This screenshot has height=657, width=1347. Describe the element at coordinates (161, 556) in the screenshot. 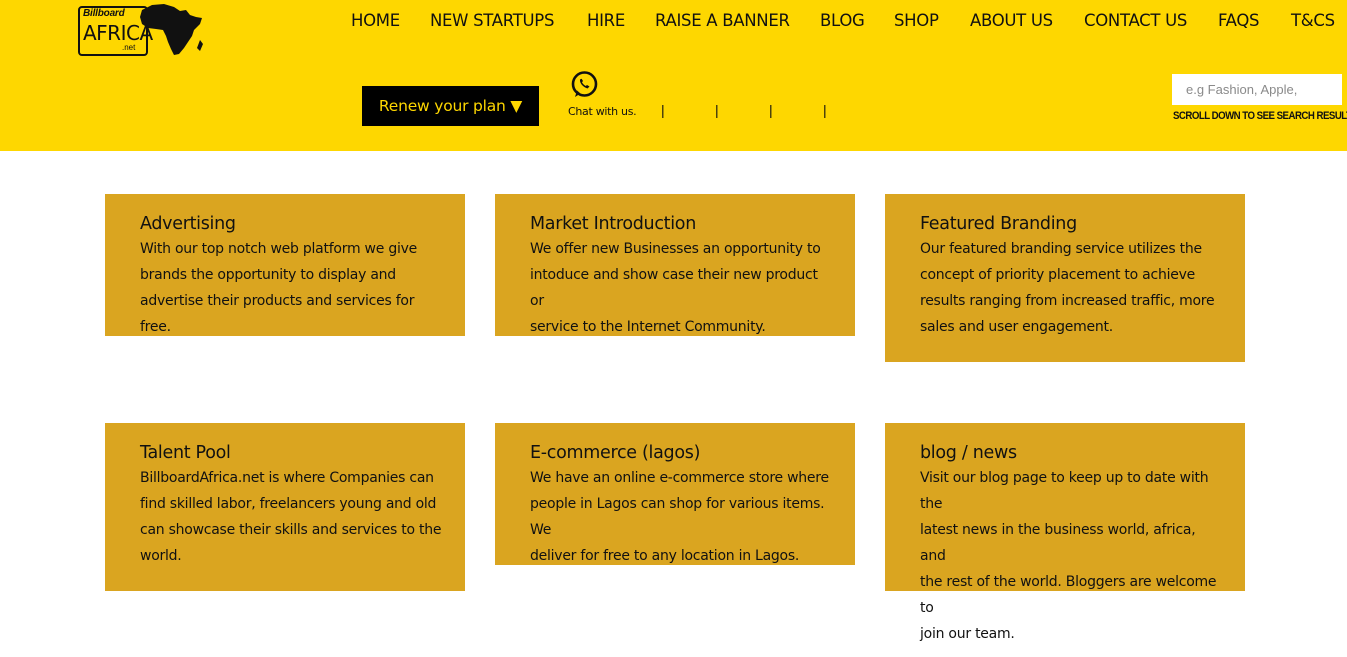

I see `card-text-line: world.` at that location.